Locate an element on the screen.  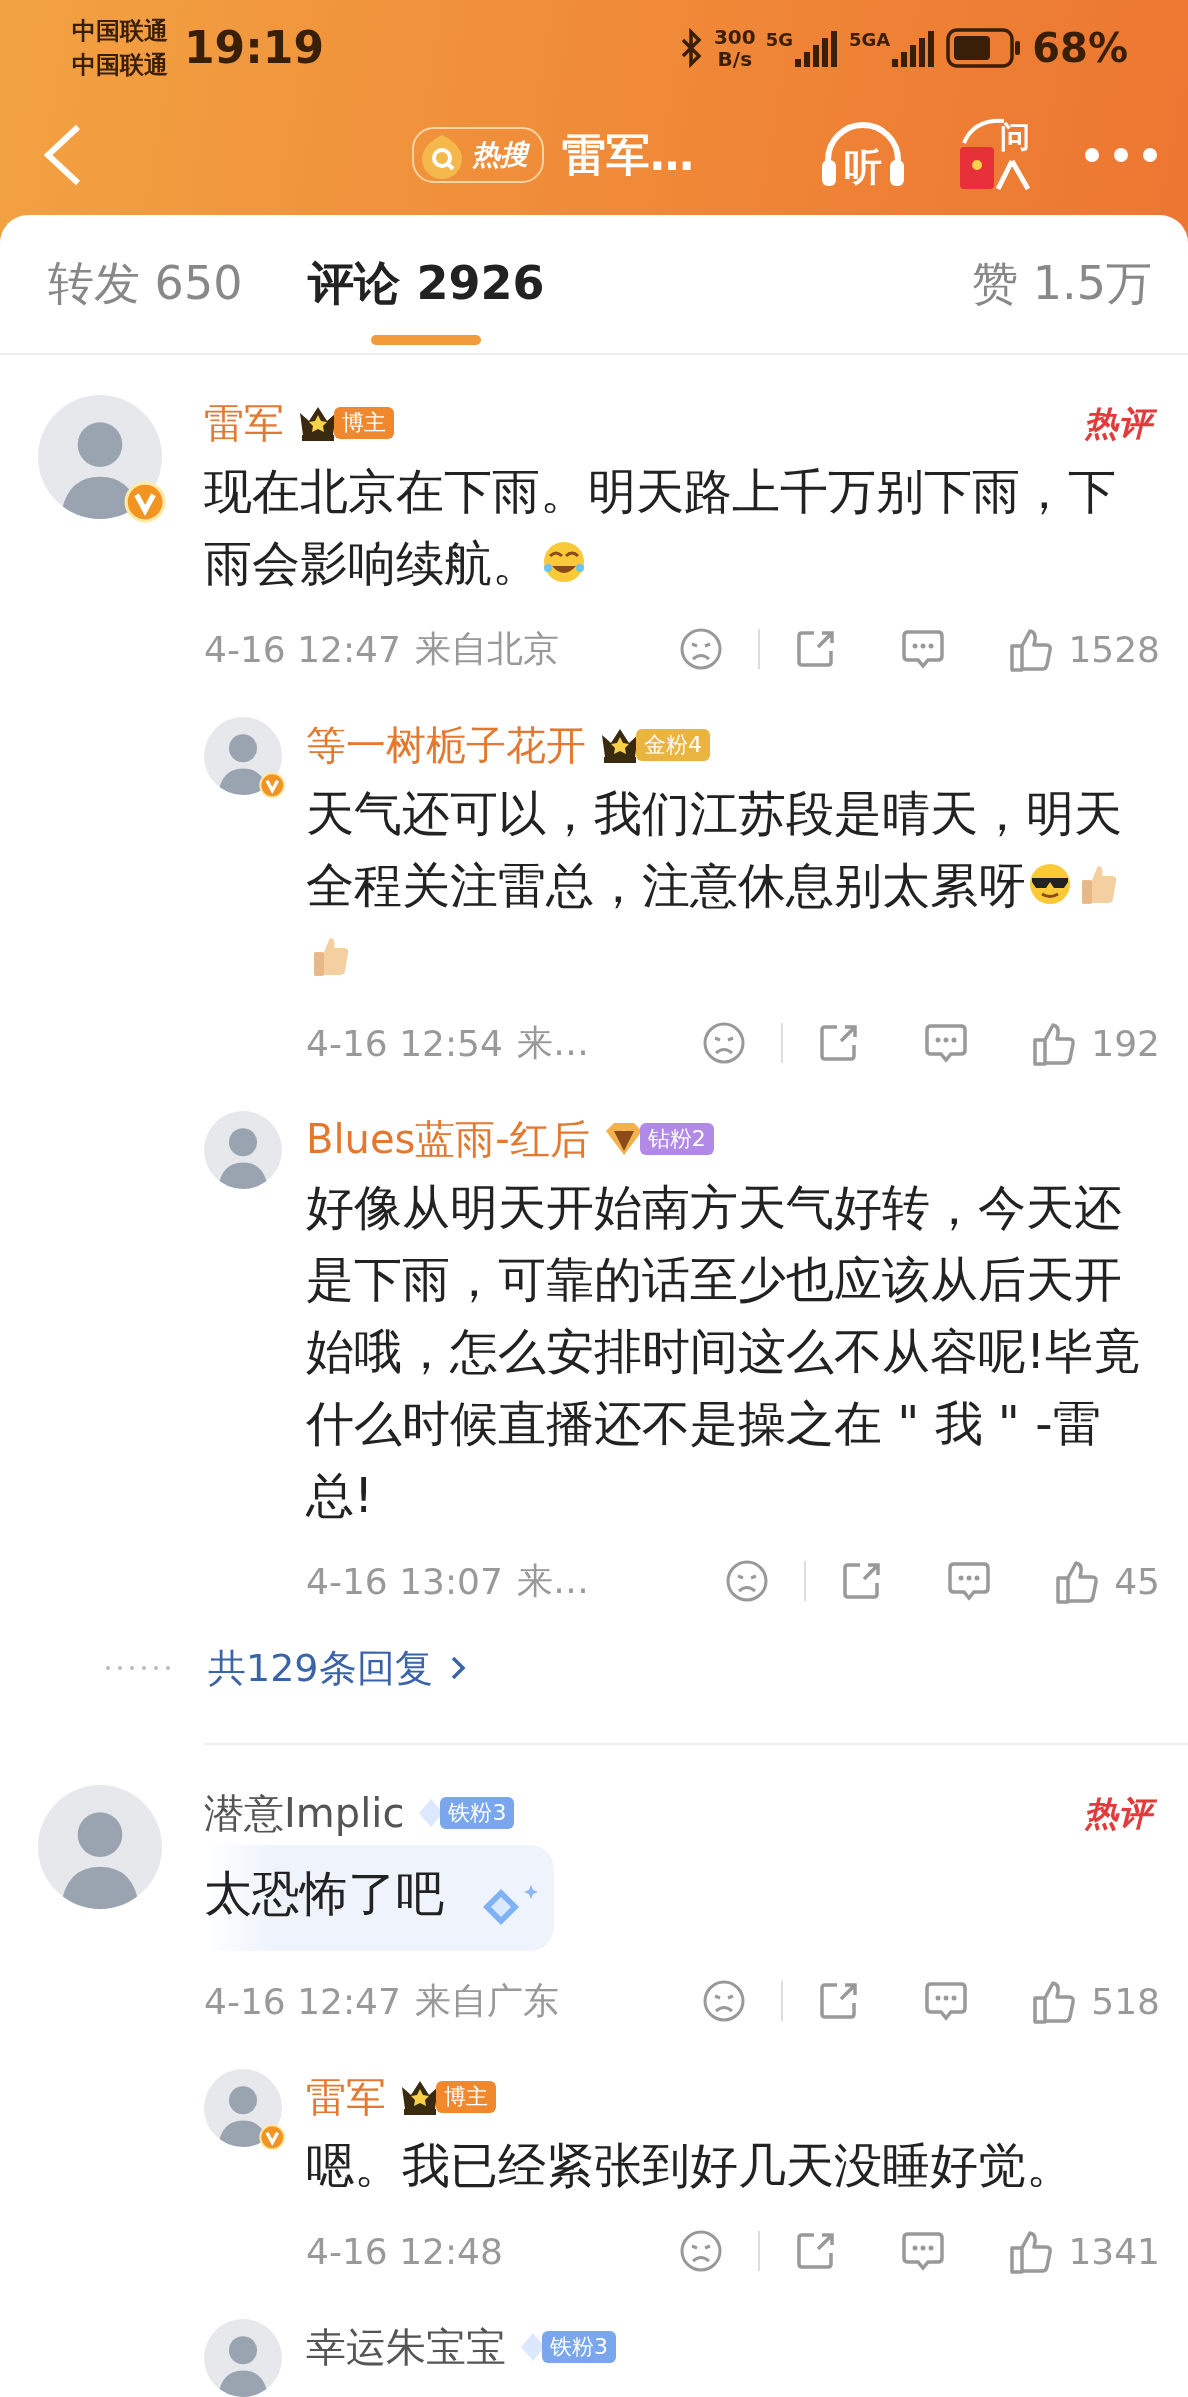
bluetooth-icon is located at coordinates (691, 47).